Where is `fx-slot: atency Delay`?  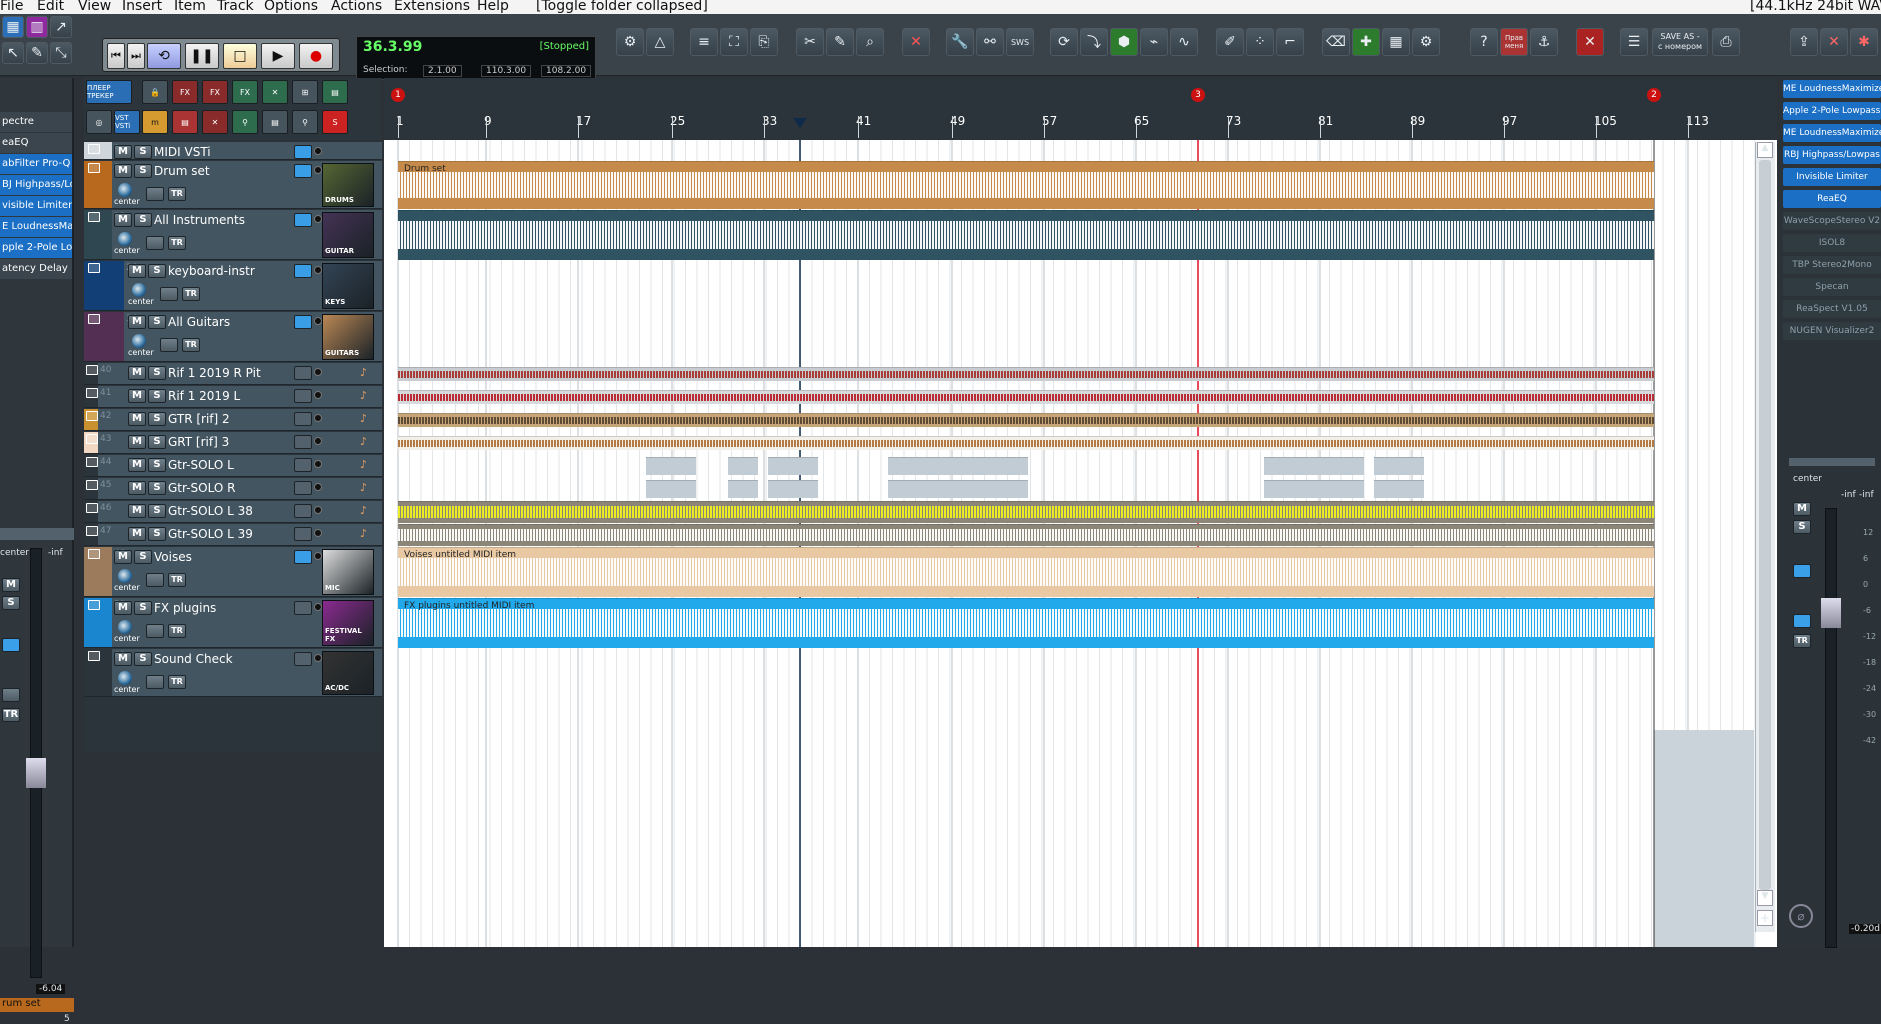 fx-slot: atency Delay is located at coordinates (36, 269).